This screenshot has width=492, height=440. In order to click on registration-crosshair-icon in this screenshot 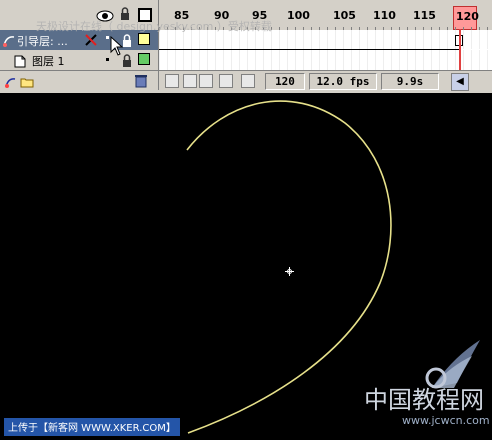, I will do `click(289, 270)`.